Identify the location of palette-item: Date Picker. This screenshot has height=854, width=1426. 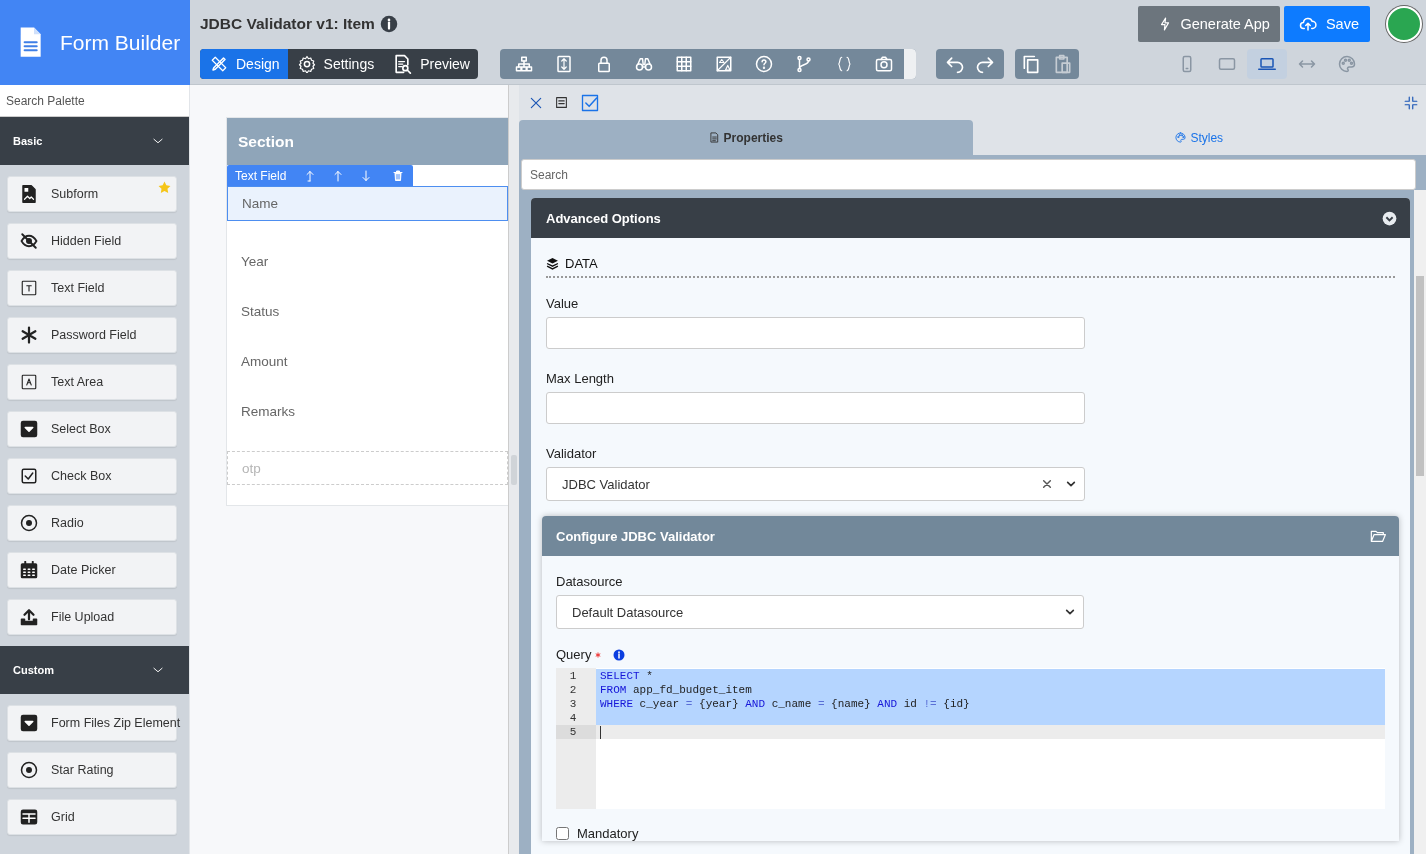
(92, 570).